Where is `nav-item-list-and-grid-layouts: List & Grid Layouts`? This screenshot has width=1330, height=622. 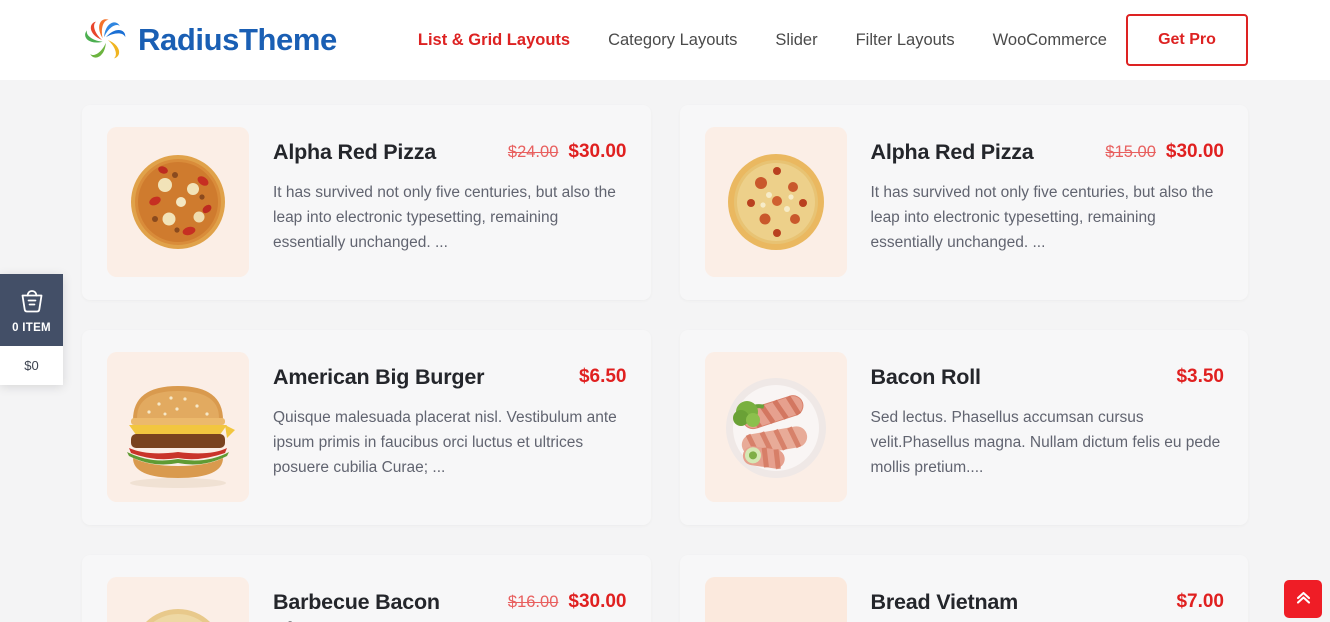 nav-item-list-and-grid-layouts: List & Grid Layouts is located at coordinates (494, 40).